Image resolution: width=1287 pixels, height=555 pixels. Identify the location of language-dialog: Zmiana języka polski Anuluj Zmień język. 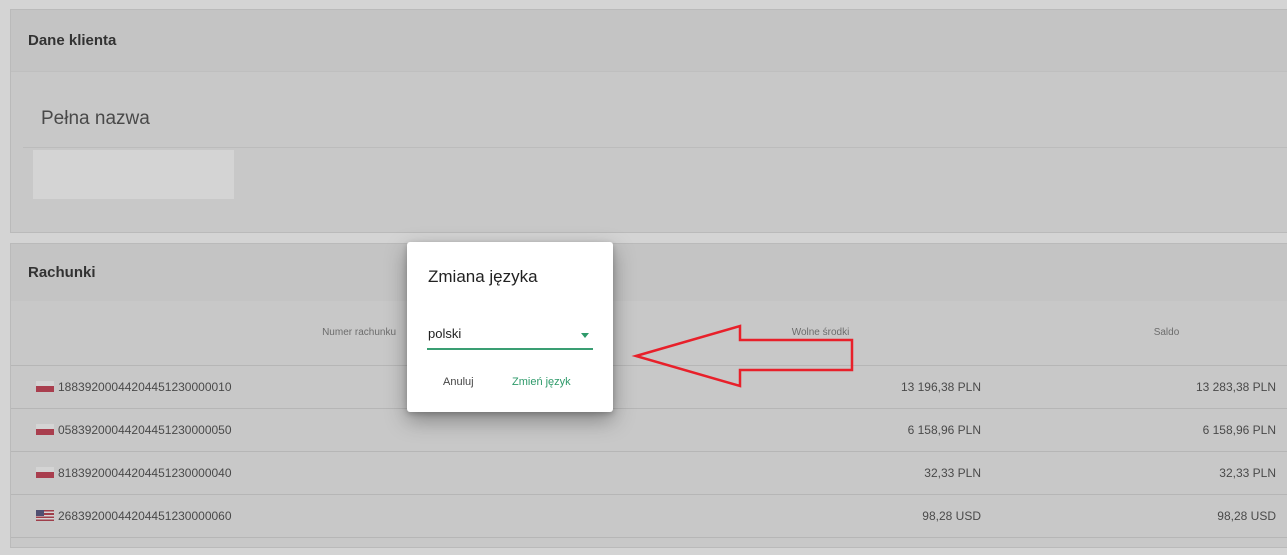
(510, 327).